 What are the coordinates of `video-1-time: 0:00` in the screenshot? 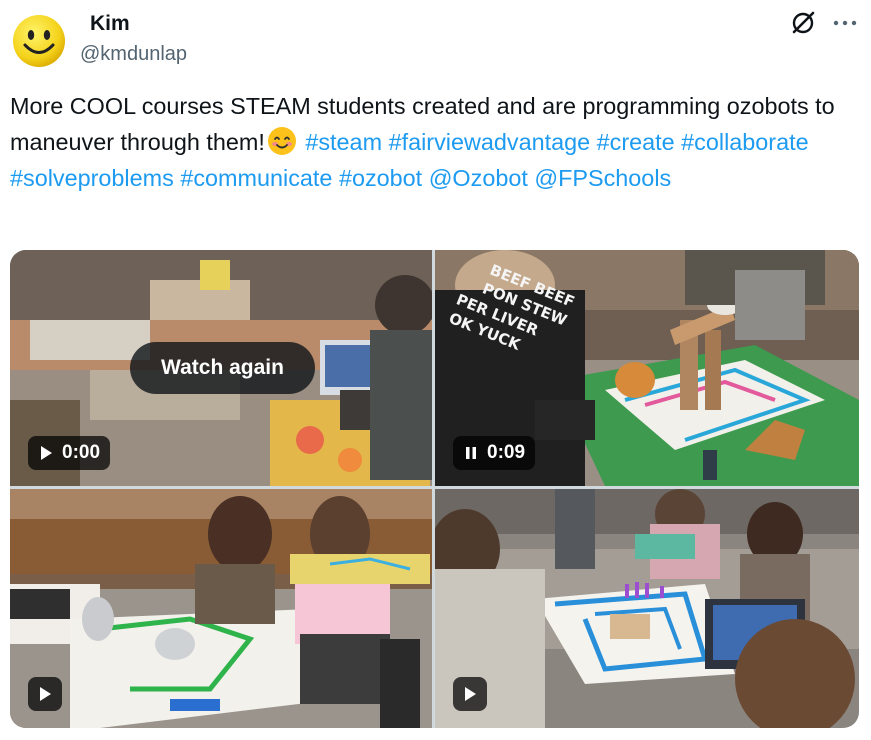 It's located at (81, 452).